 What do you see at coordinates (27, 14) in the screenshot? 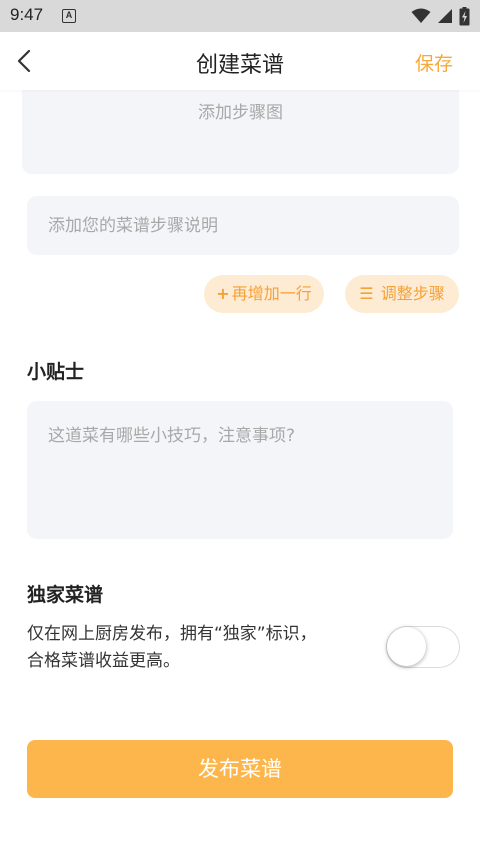
I see `status-time: 9:47` at bounding box center [27, 14].